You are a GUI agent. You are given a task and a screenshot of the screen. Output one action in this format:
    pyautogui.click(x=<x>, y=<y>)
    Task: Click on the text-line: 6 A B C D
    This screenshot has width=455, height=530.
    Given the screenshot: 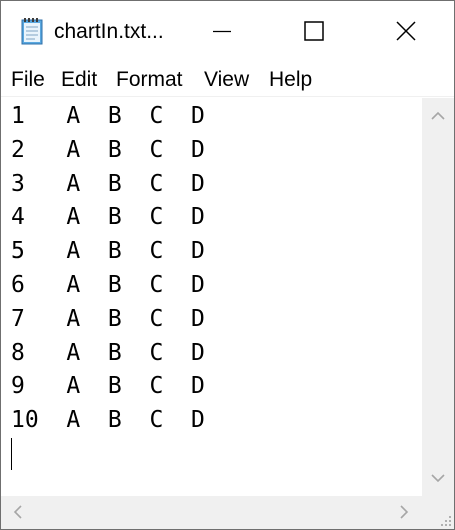 What is the action you would take?
    pyautogui.click(x=108, y=285)
    